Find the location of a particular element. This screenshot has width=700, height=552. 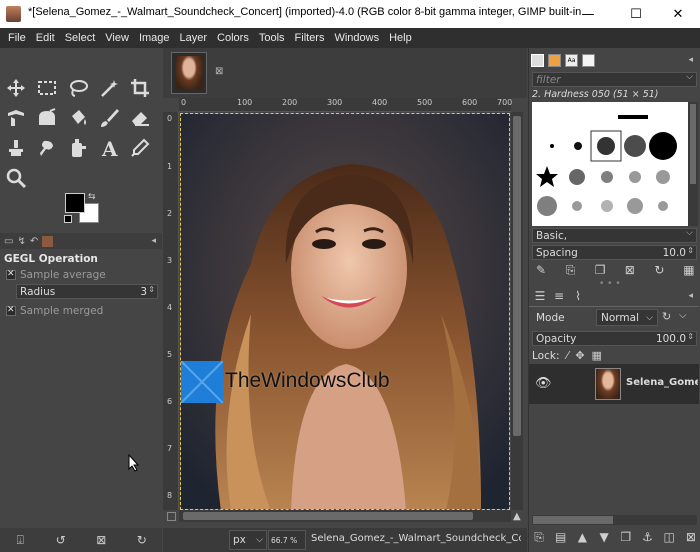

menu-filters: Filters is located at coordinates (310, 38).